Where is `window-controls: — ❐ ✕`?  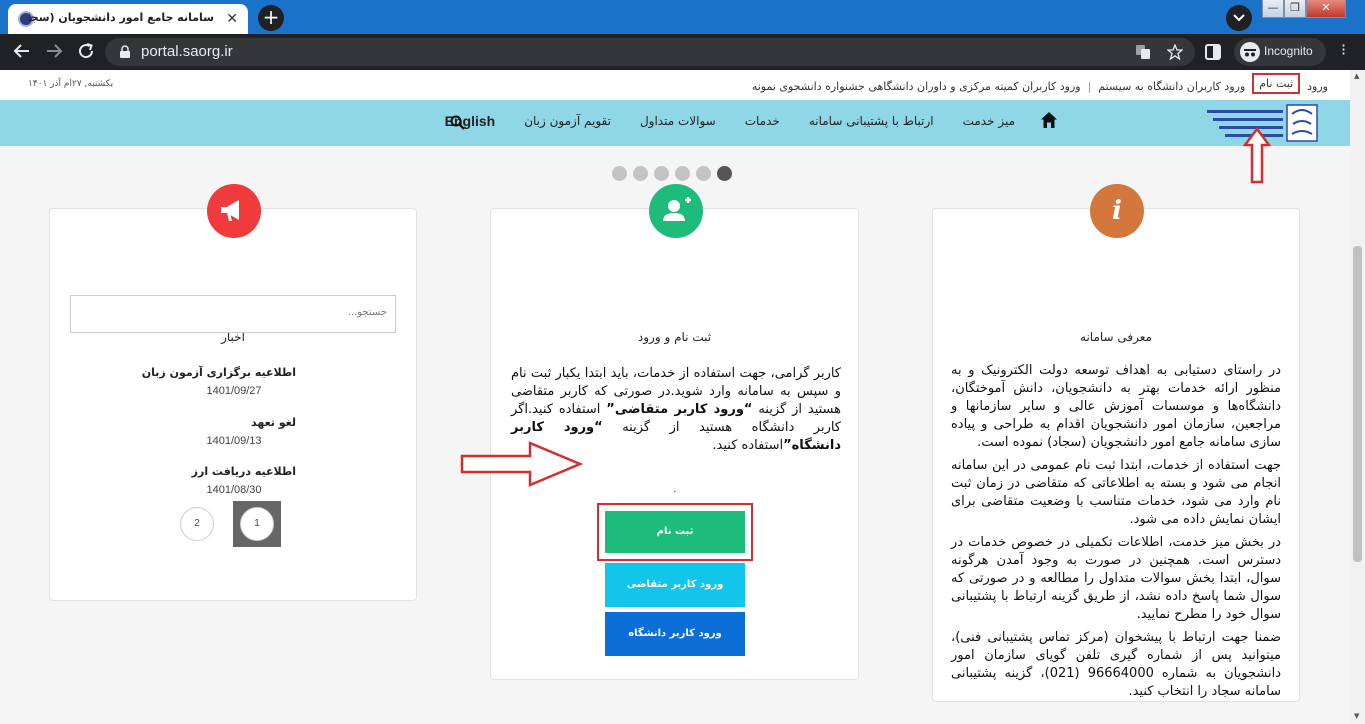
window-controls: — ❐ ✕ is located at coordinates (1304, 10).